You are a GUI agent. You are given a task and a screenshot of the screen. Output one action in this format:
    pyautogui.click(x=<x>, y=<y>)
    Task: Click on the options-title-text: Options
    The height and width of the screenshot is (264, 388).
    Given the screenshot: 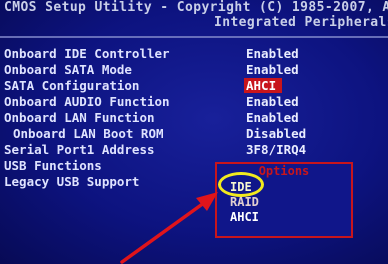 What is the action you would take?
    pyautogui.click(x=284, y=171)
    